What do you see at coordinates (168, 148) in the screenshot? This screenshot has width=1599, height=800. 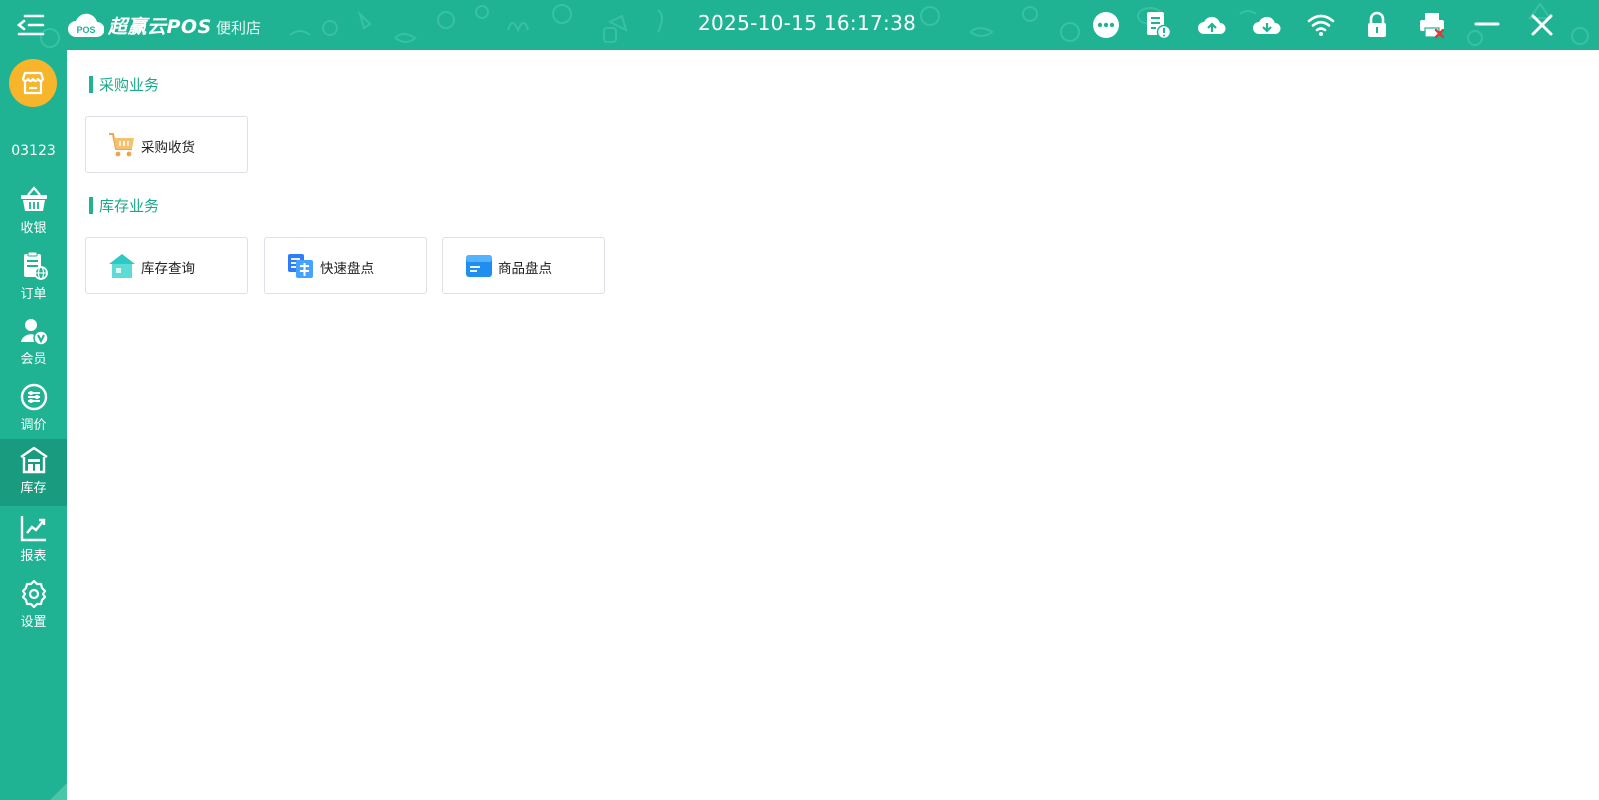 I see `card-label: 采购收货` at bounding box center [168, 148].